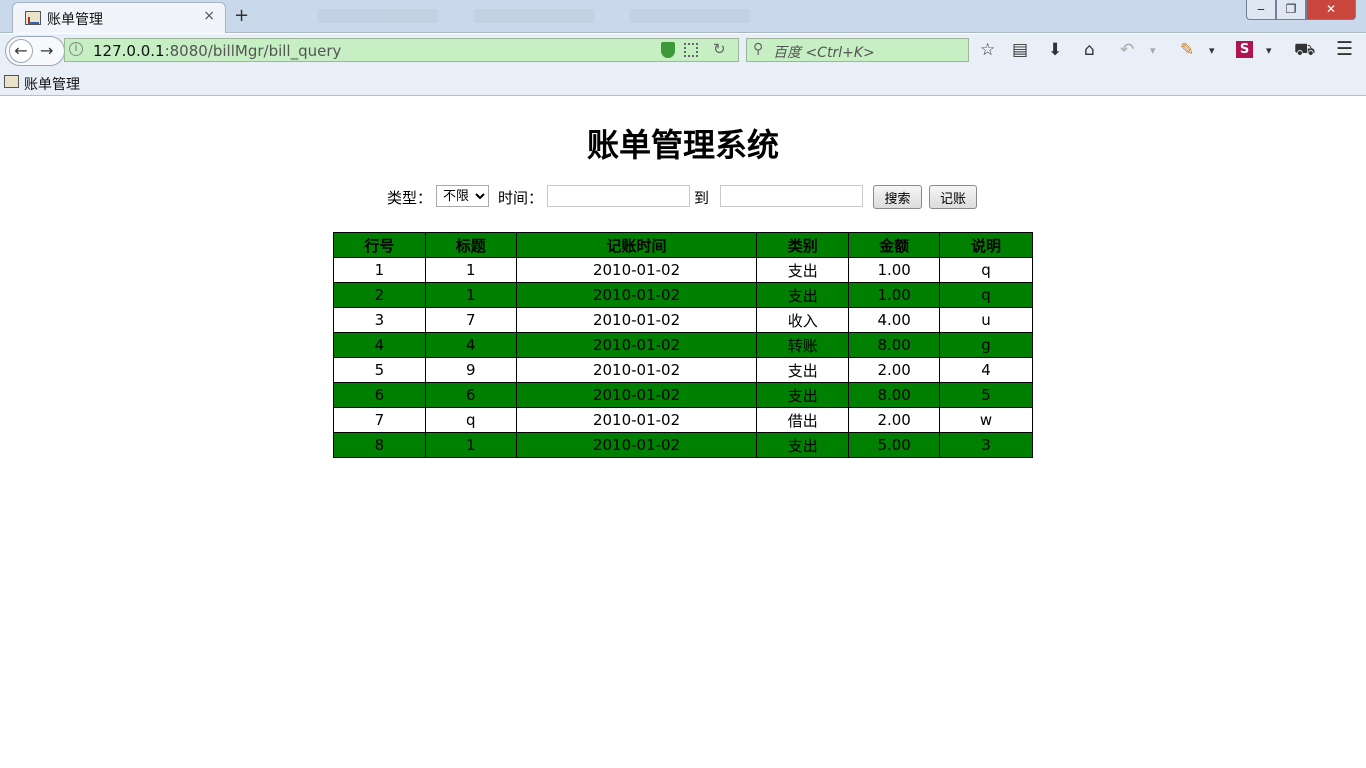 The height and width of the screenshot is (768, 1366). I want to click on cell-title: 6, so click(470, 395).